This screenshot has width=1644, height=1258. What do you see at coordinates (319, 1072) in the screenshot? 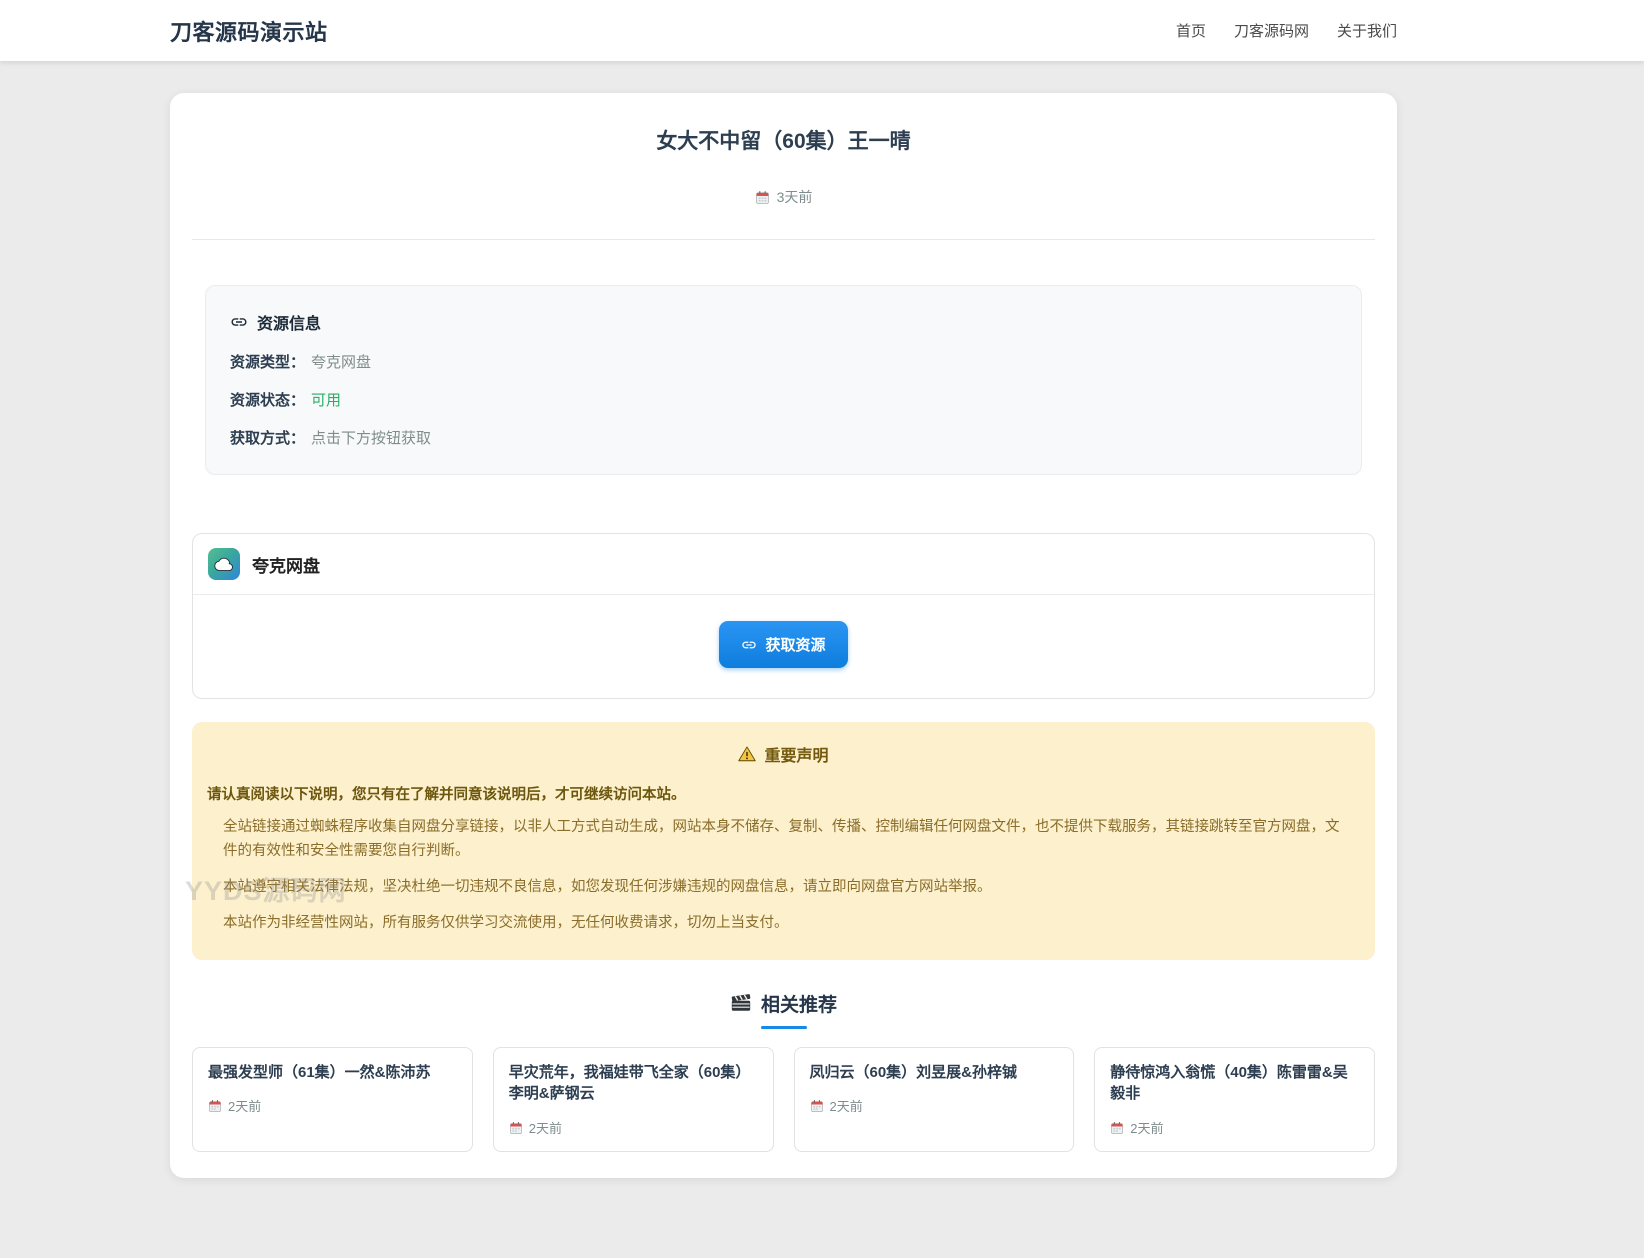
I see `recommend-item-title: 最强发型师（61集）一然&陈沛苏` at bounding box center [319, 1072].